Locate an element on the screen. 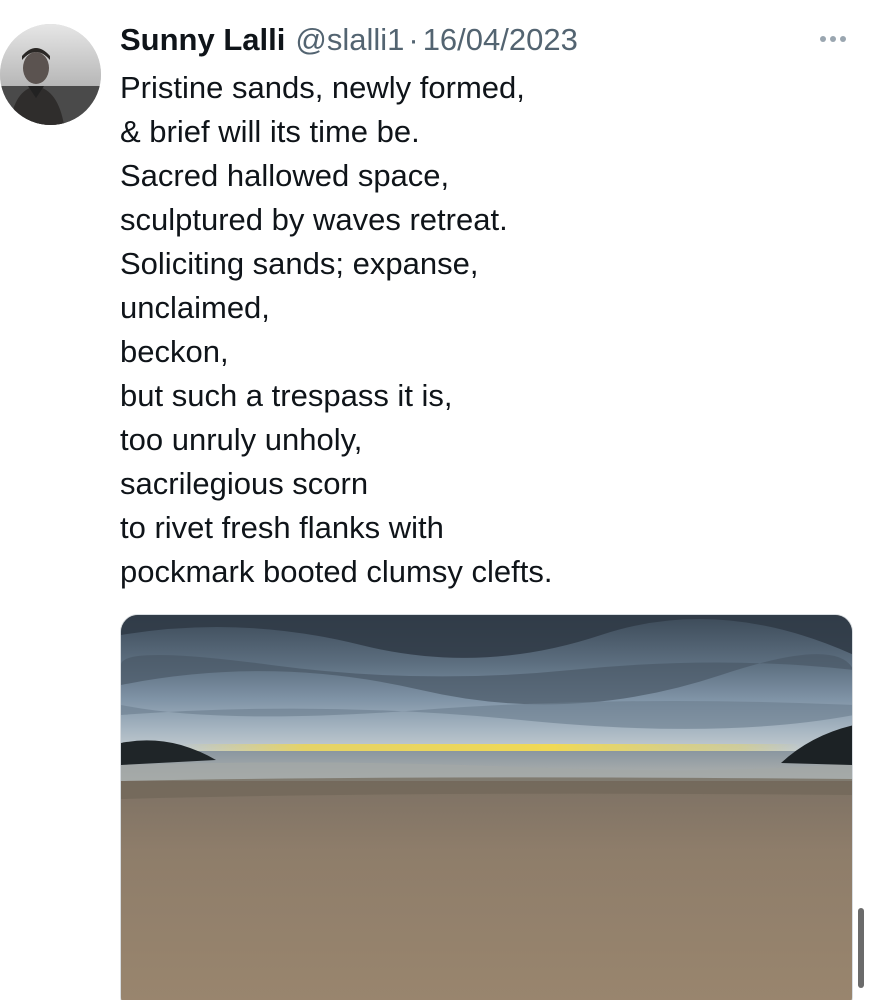 The height and width of the screenshot is (1000, 871). post-text-line: but such a trespass it is, is located at coordinates (286, 395).